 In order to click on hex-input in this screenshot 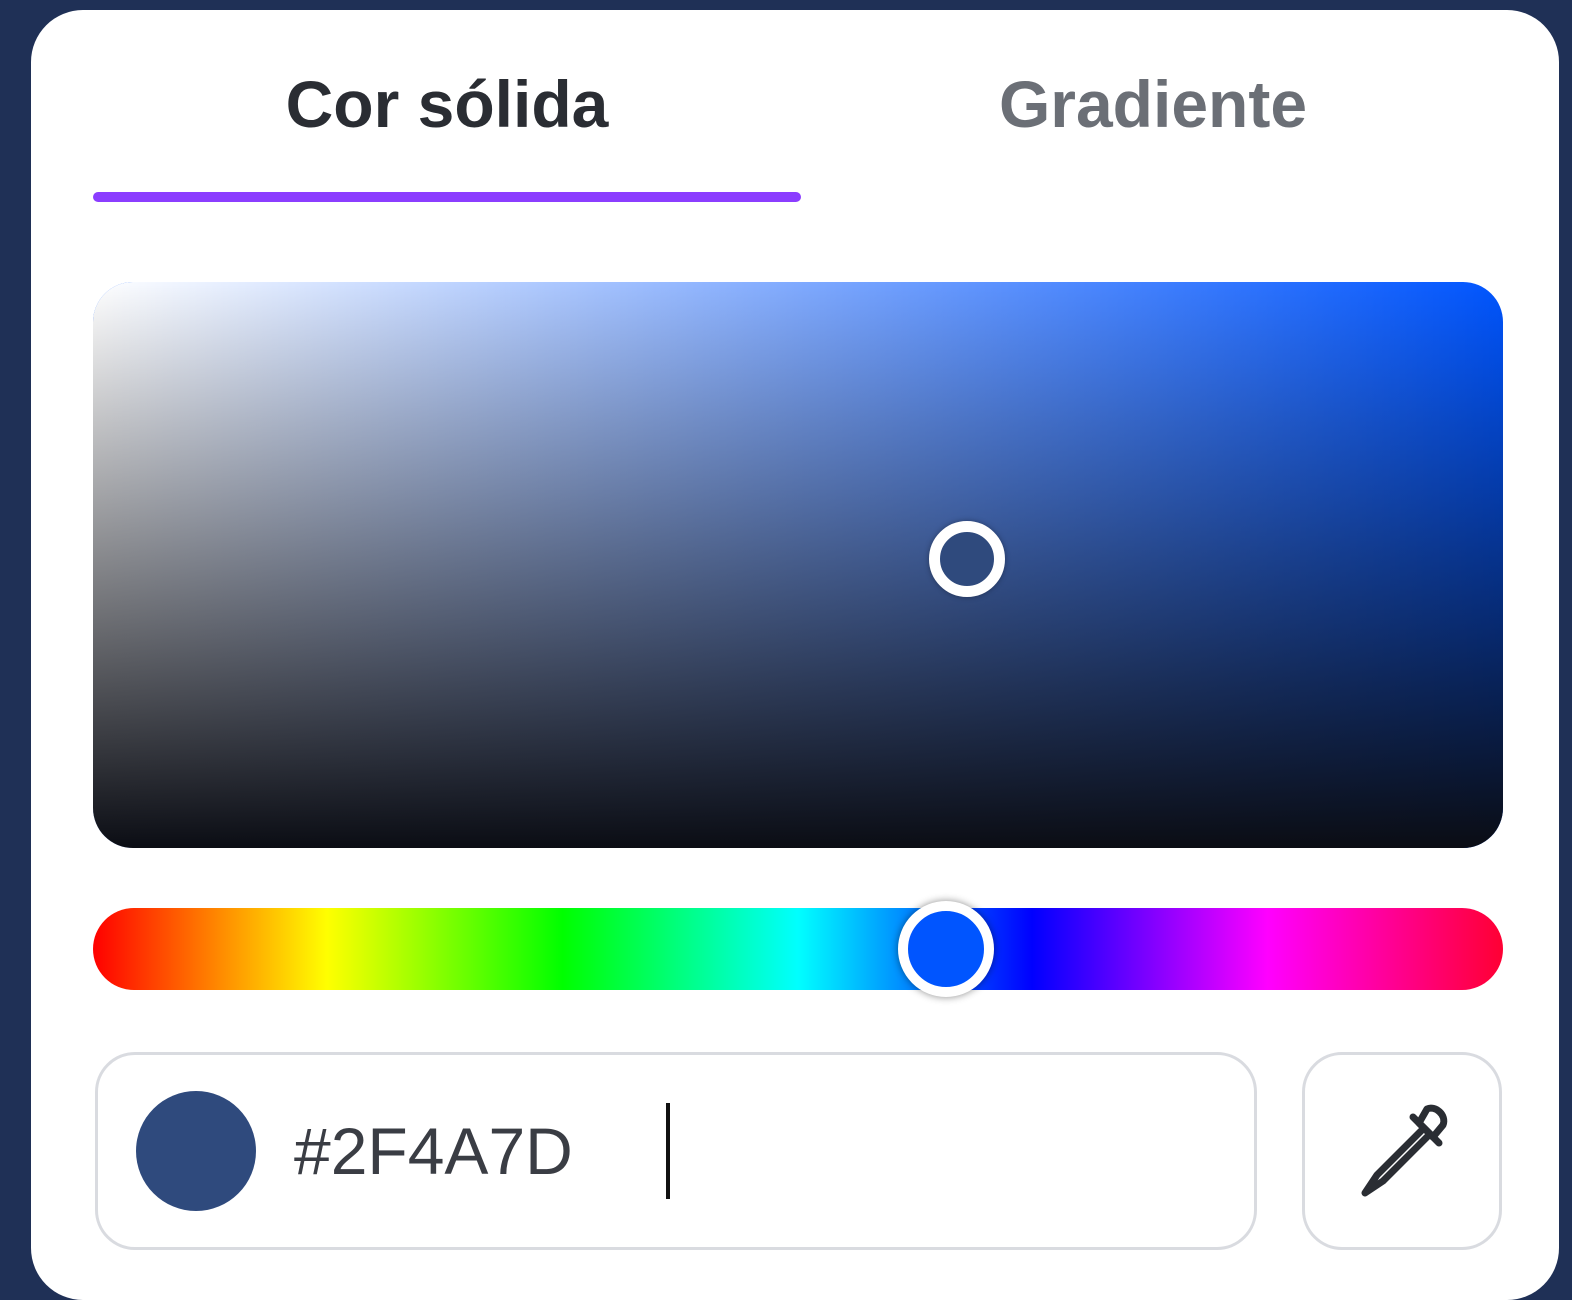, I will do `click(744, 1151)`.